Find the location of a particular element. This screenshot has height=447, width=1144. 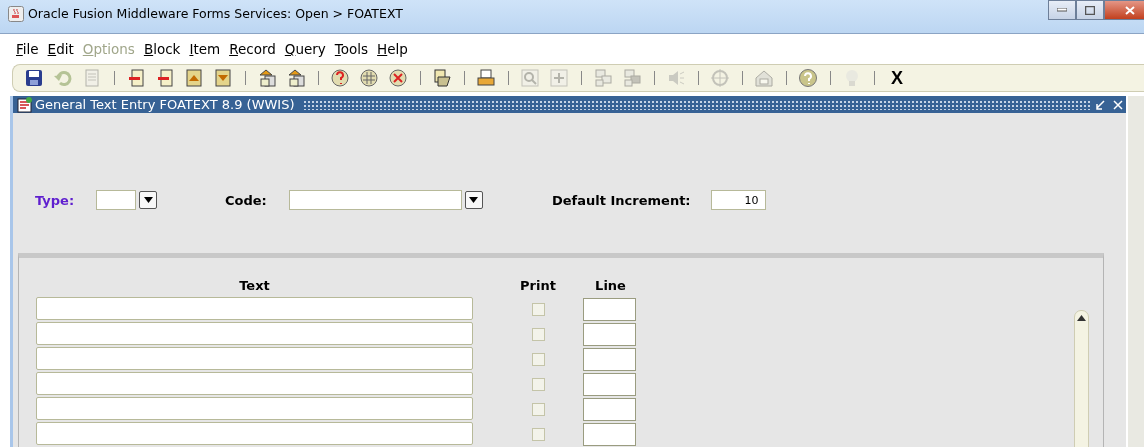

window-title: Oracle Fusion Middleware Forms Services: Open > FOATEXT is located at coordinates (215, 14).